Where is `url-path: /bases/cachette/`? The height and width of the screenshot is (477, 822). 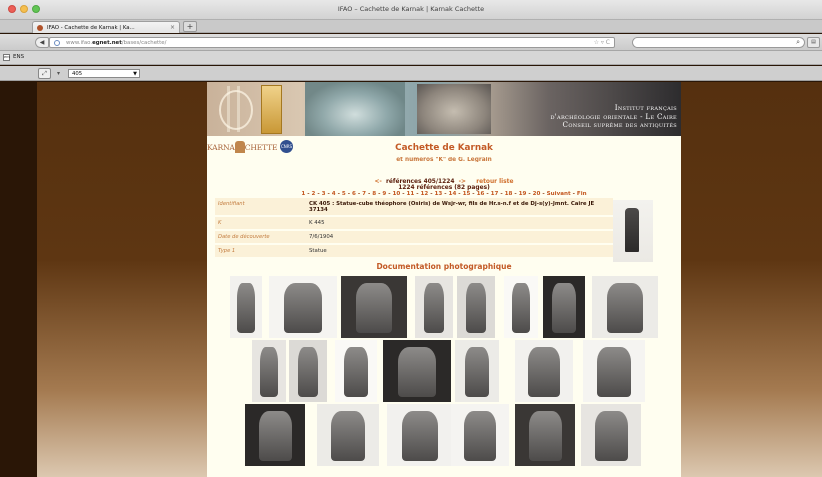
url-path: /bases/cachette/ is located at coordinates (144, 43).